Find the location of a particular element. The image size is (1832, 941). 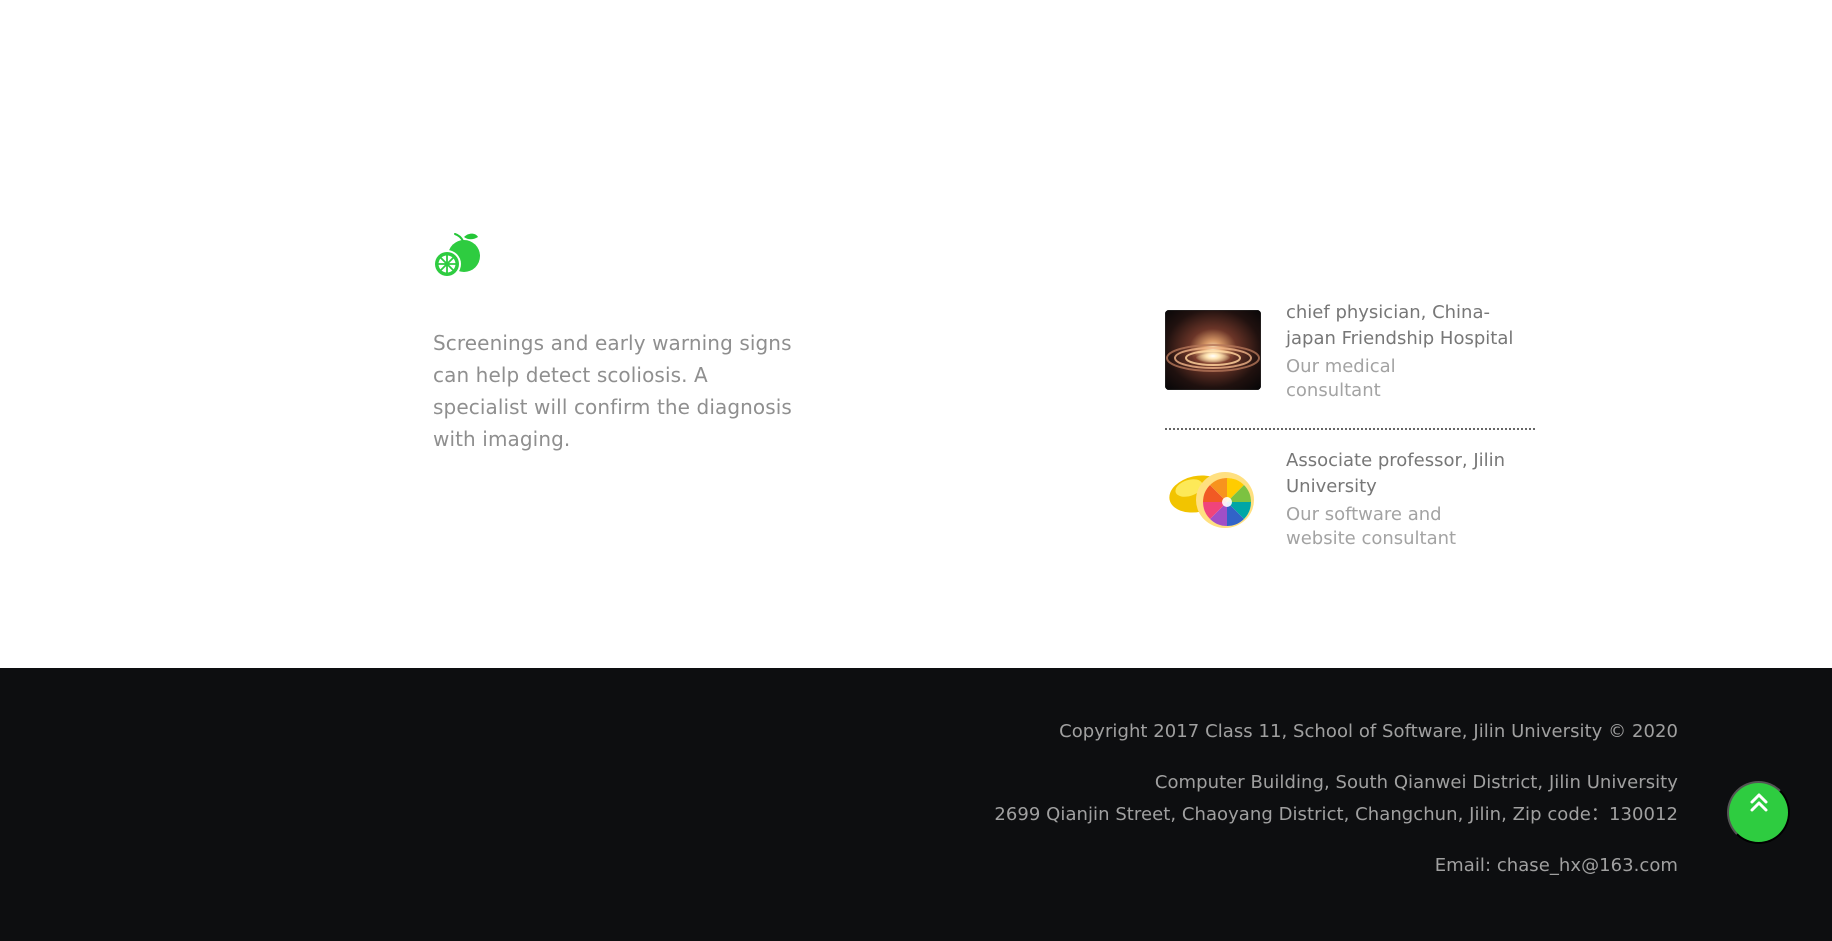

consultant-role: Our medical consultant is located at coordinates (1341, 378).